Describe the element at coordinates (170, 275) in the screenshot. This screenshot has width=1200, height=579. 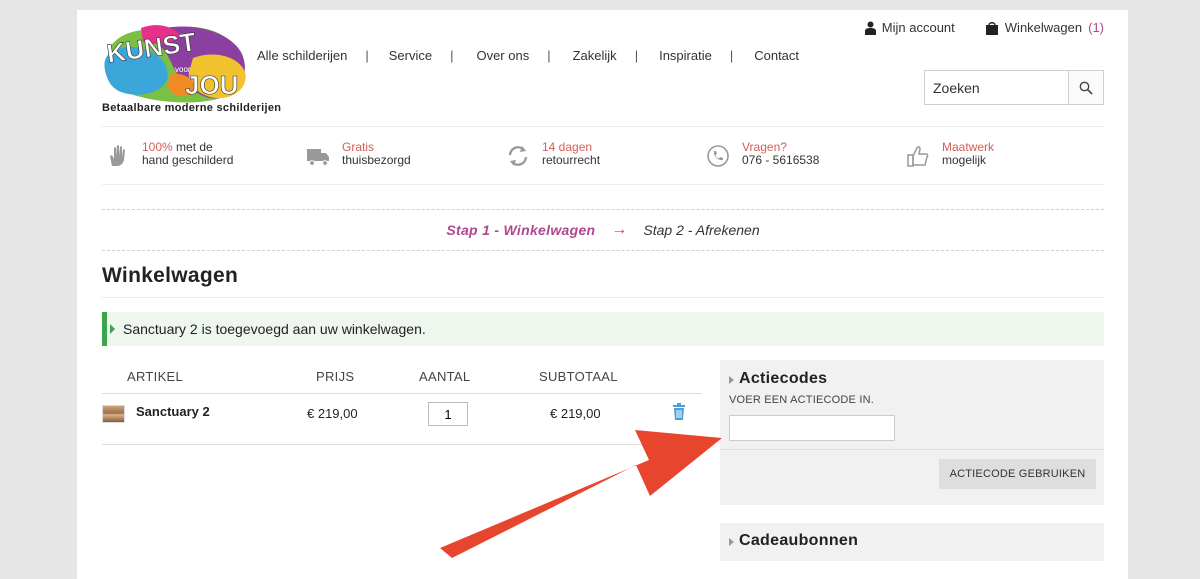
I see `page-title: Winkelwagen` at that location.